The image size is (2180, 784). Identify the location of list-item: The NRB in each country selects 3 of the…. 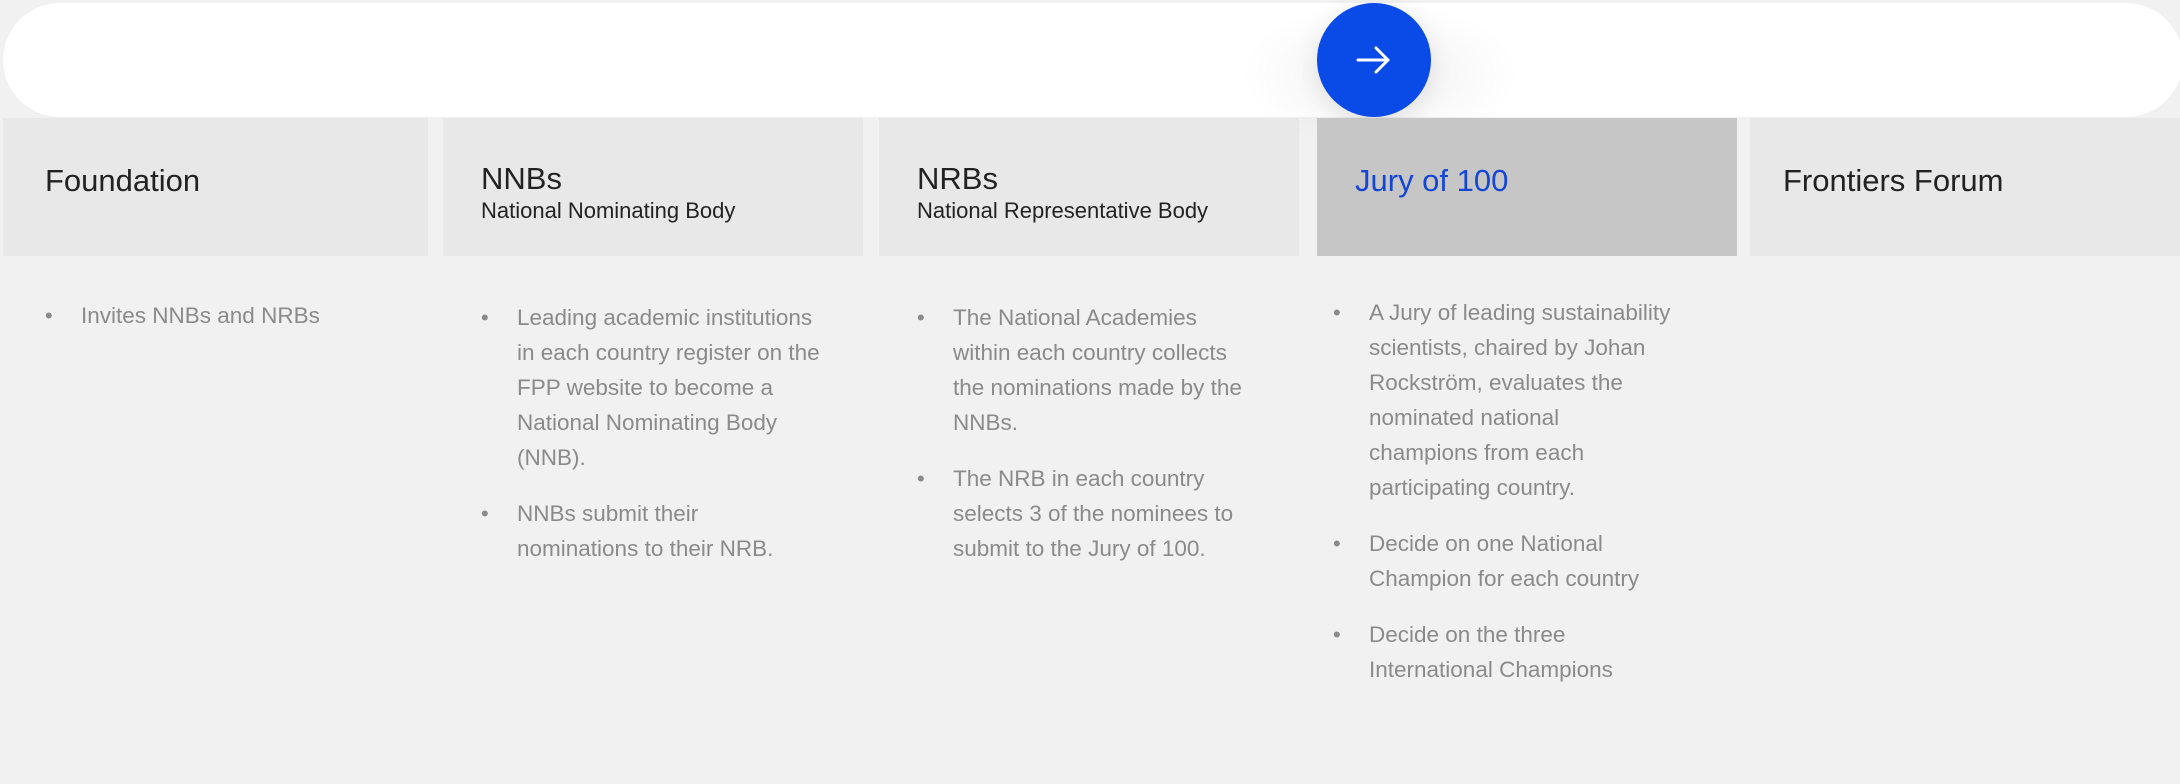
(1087, 513).